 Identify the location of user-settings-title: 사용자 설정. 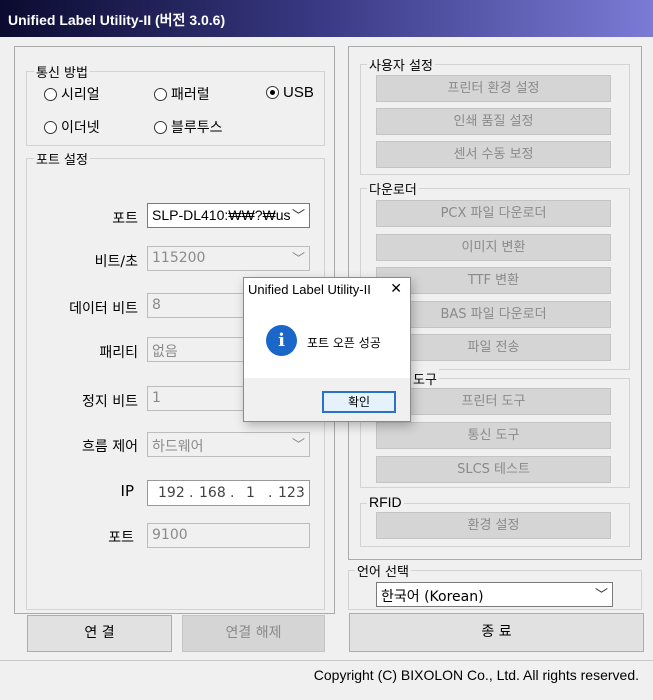
(401, 64).